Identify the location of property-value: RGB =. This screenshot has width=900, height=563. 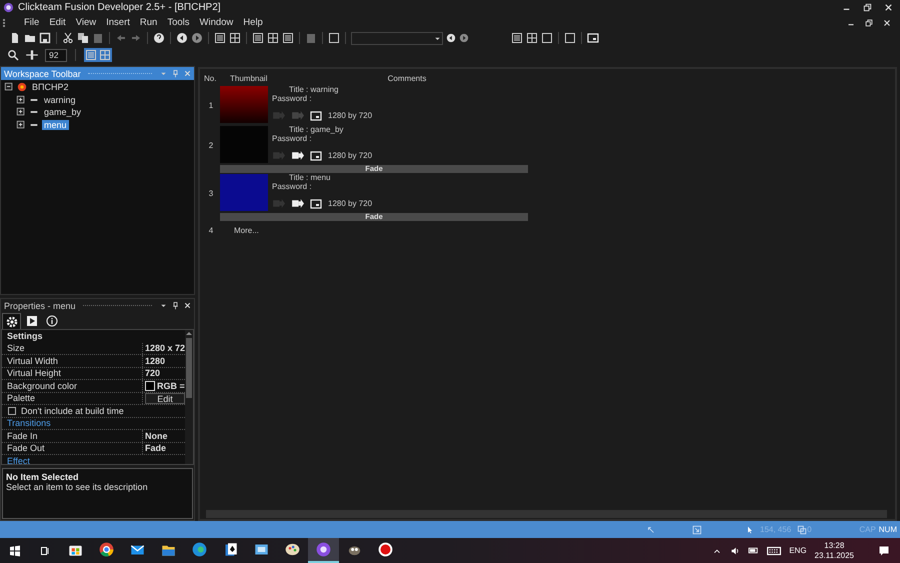
(171, 385).